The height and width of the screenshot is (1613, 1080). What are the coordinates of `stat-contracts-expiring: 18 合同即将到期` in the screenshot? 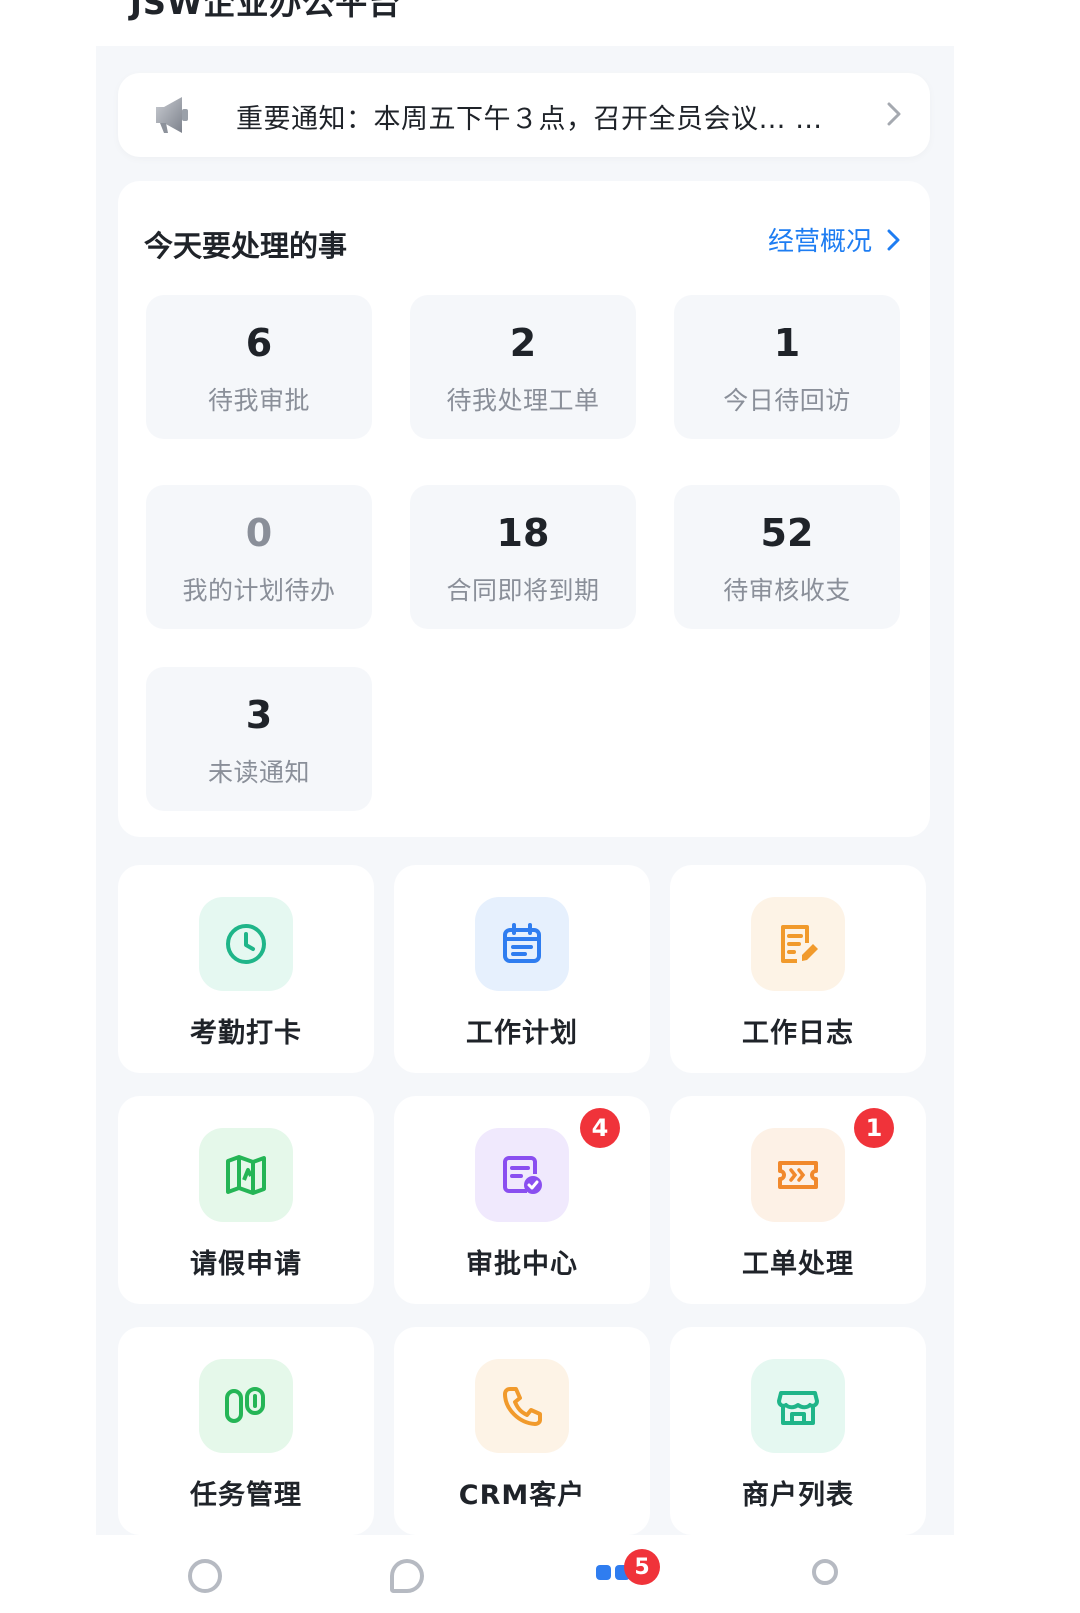 It's located at (523, 557).